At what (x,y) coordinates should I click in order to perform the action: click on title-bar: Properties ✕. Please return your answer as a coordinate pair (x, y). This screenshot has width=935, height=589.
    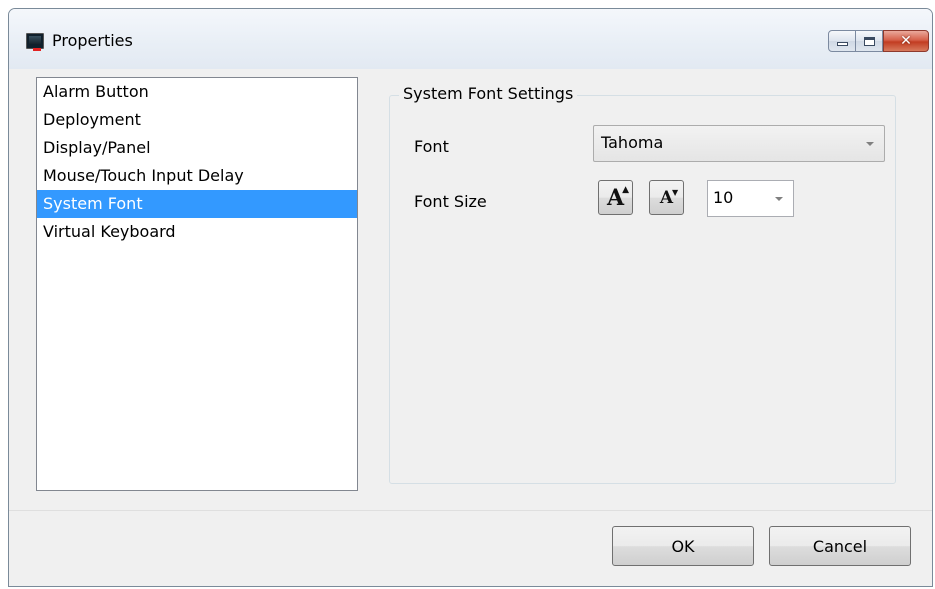
    Looking at the image, I should click on (470, 39).